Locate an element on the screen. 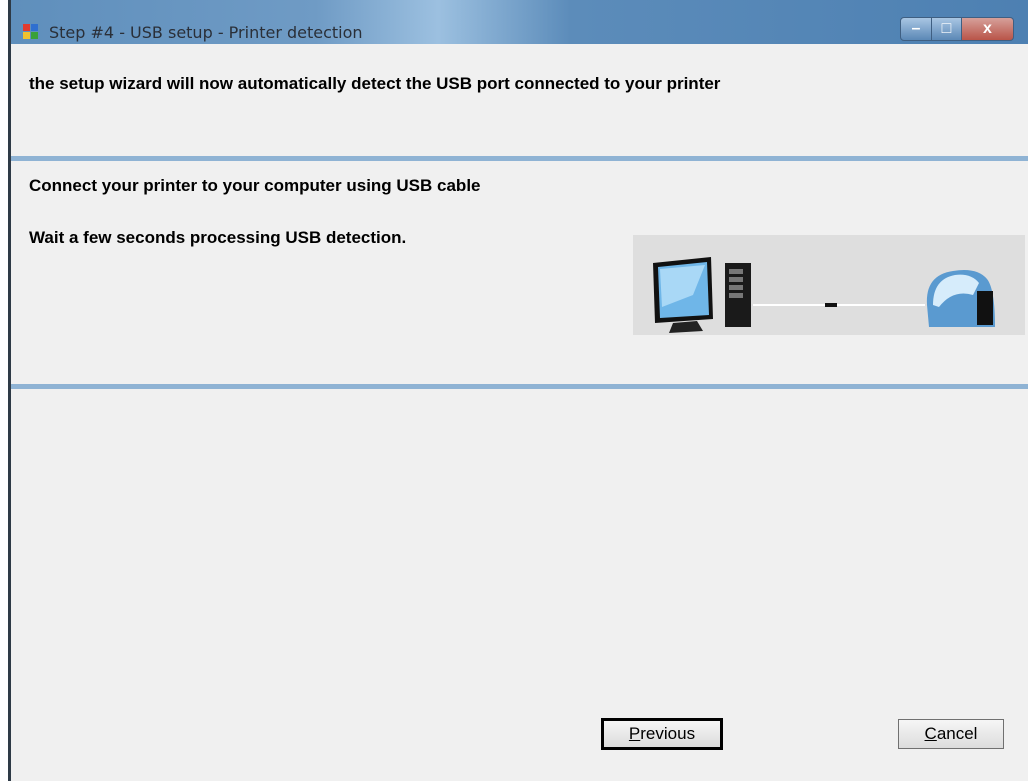 The width and height of the screenshot is (1028, 781). computer-monitor-icon is located at coordinates (683, 295).